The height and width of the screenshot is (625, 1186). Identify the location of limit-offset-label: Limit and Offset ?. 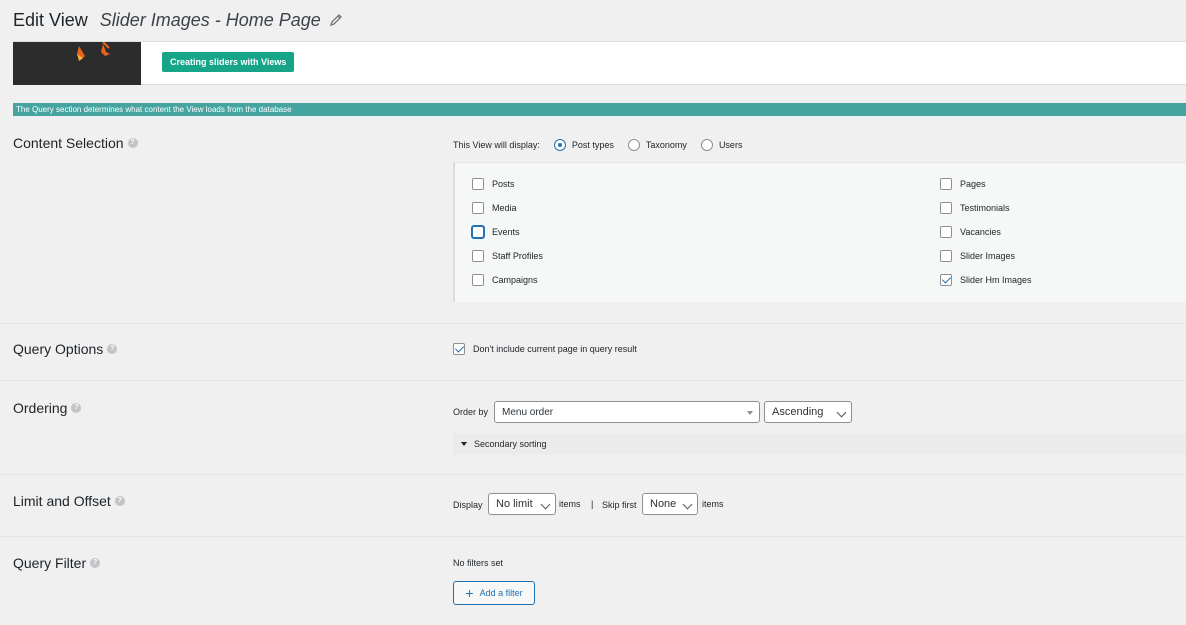
(69, 501).